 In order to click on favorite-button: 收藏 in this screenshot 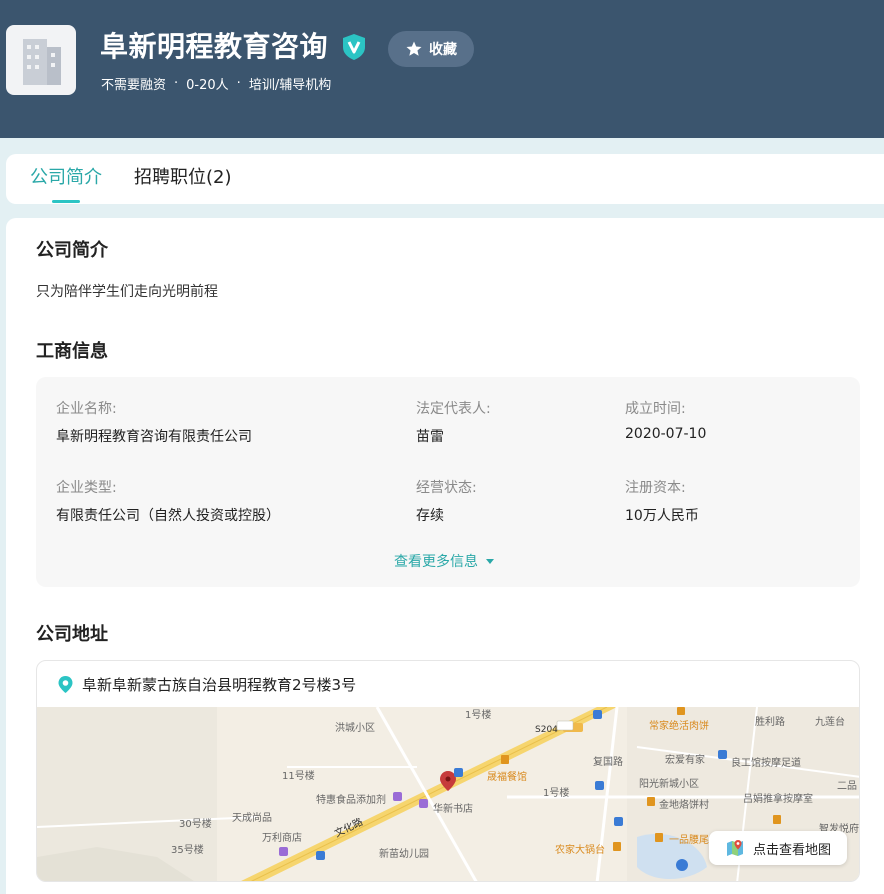, I will do `click(431, 49)`.